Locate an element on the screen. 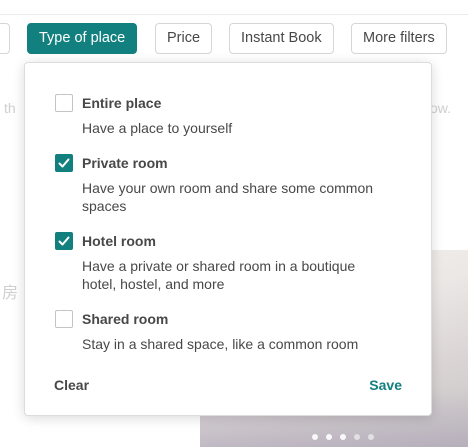 Image resolution: width=468 pixels, height=447 pixels. option-description: Have a place to yourself is located at coordinates (157, 128).